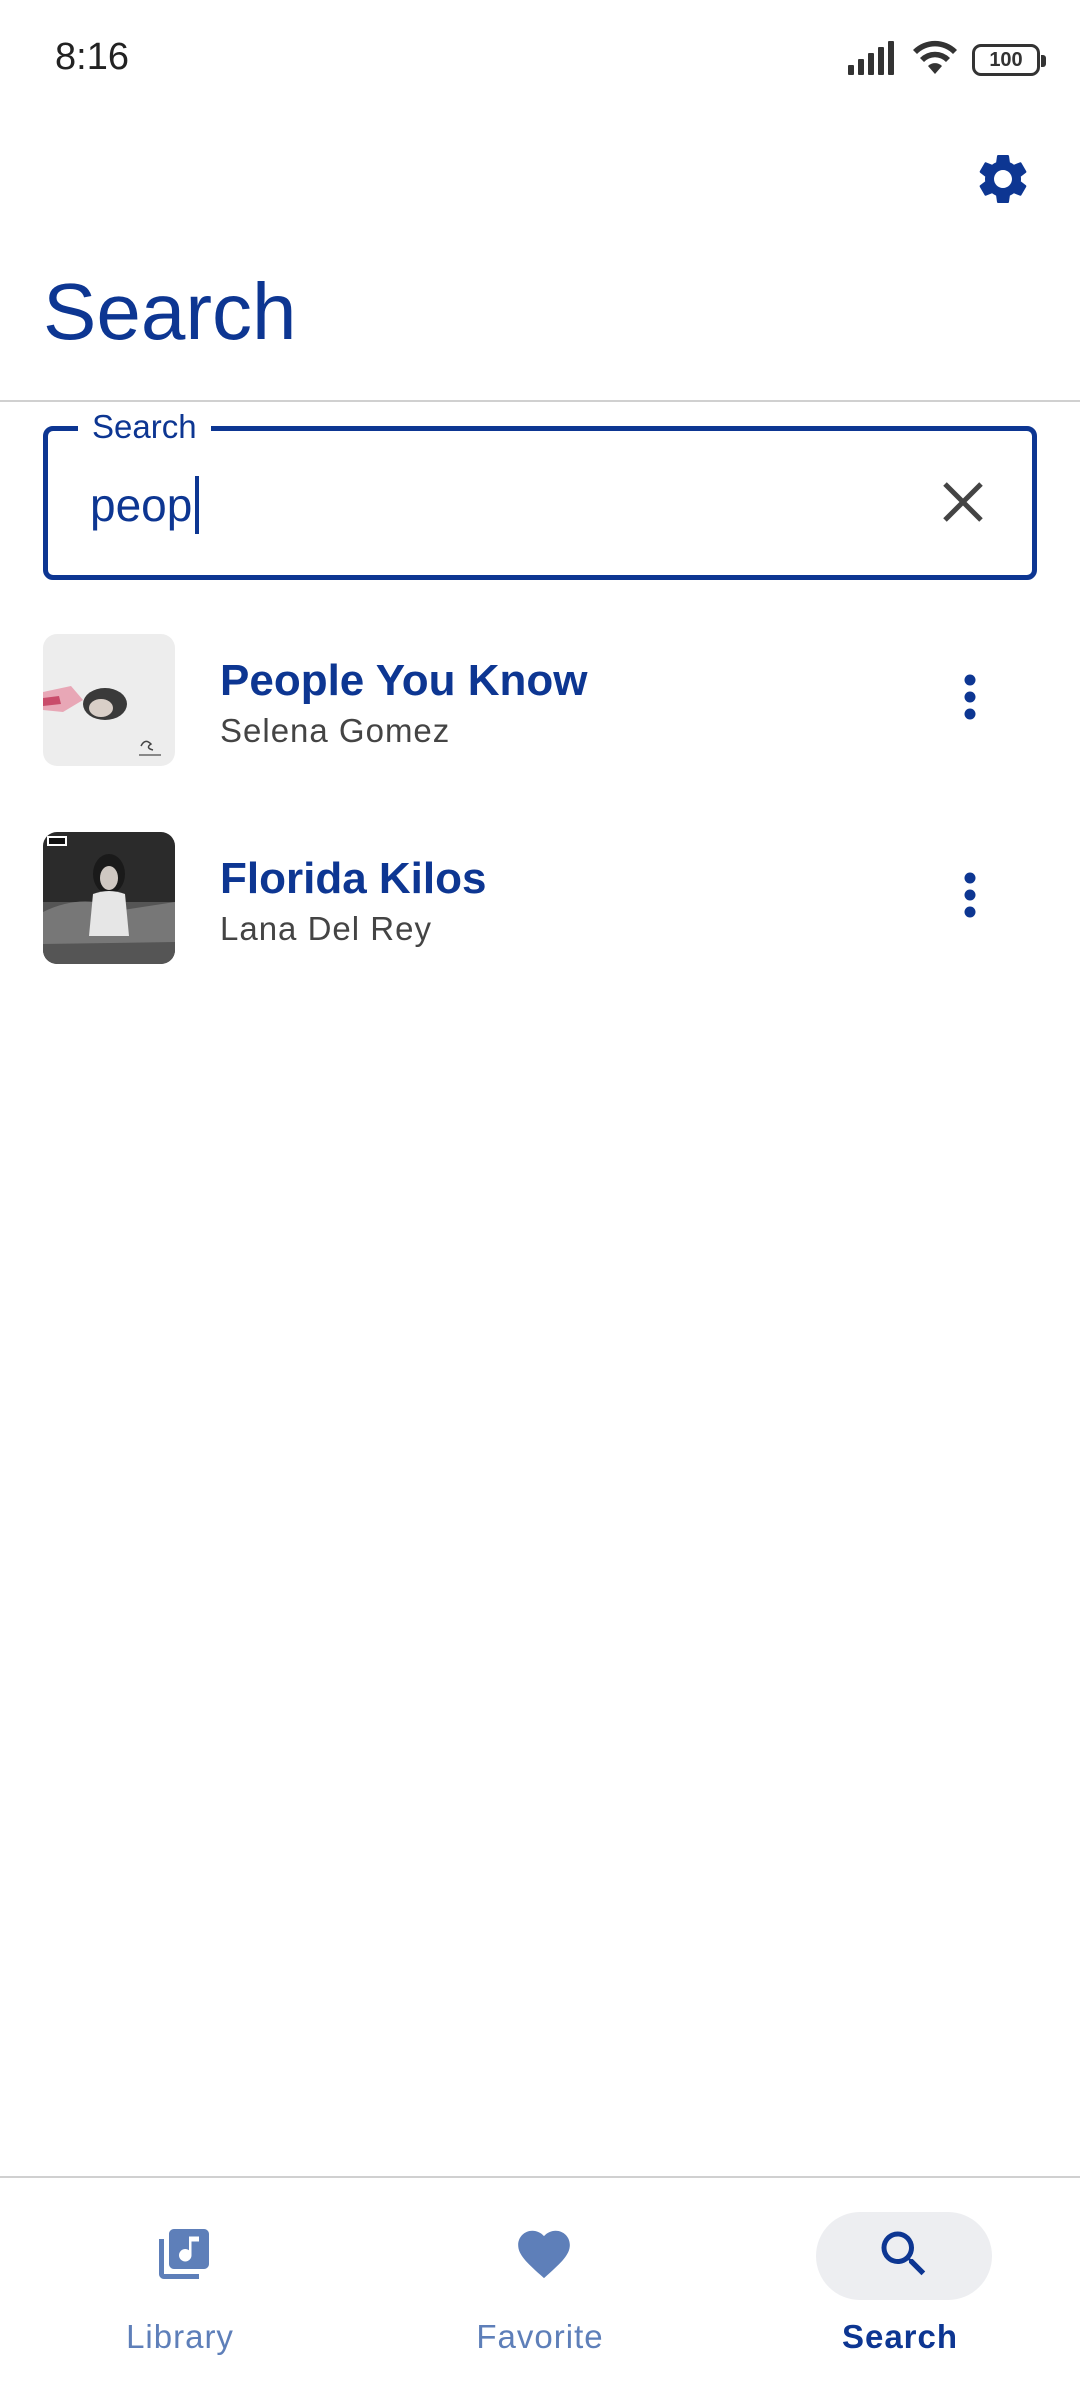 The height and width of the screenshot is (2400, 1080). What do you see at coordinates (353, 878) in the screenshot?
I see `song-title: Florida Kilos` at bounding box center [353, 878].